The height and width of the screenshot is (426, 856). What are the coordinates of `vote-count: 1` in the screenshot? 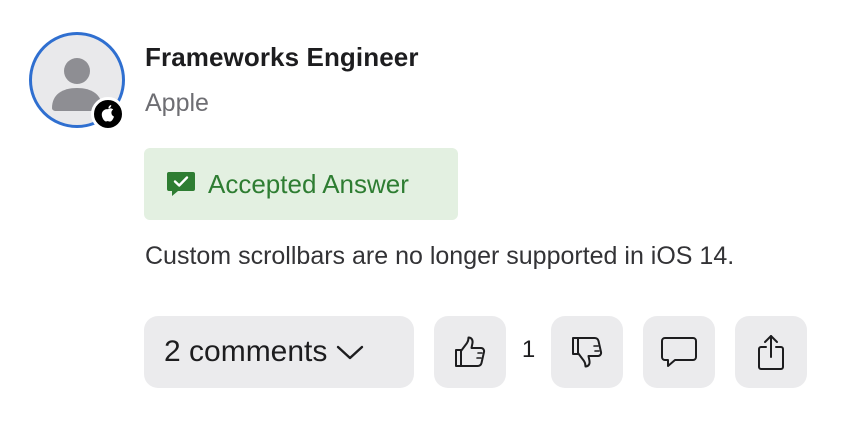 It's located at (528, 349).